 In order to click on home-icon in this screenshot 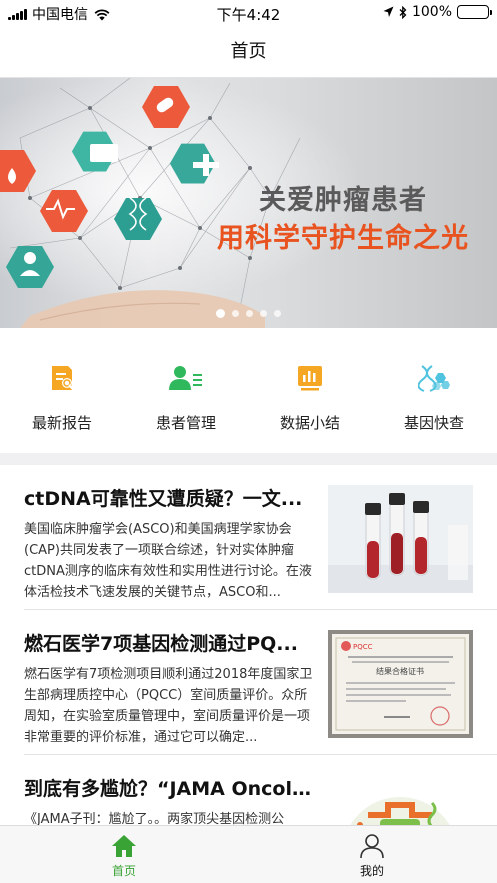, I will do `click(124, 846)`.